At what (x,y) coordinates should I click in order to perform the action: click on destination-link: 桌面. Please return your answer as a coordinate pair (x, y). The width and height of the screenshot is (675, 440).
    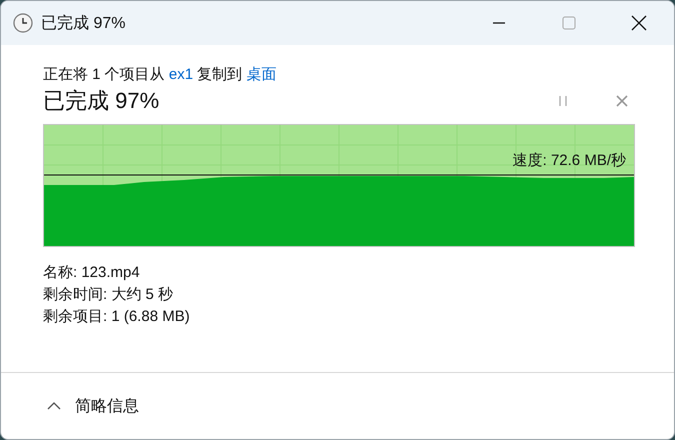
    Looking at the image, I should click on (261, 74).